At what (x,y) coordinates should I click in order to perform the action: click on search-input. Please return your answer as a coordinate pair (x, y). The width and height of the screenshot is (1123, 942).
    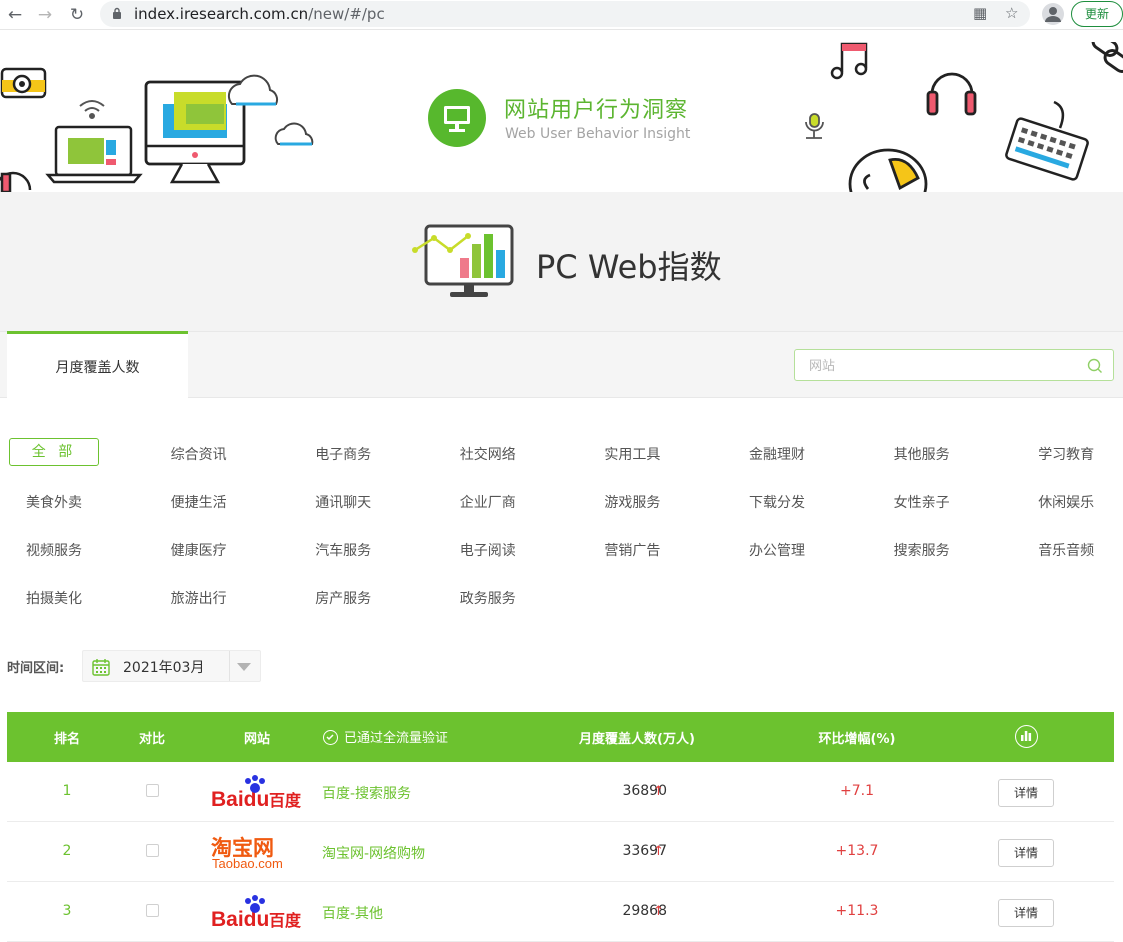
    Looking at the image, I should click on (944, 366).